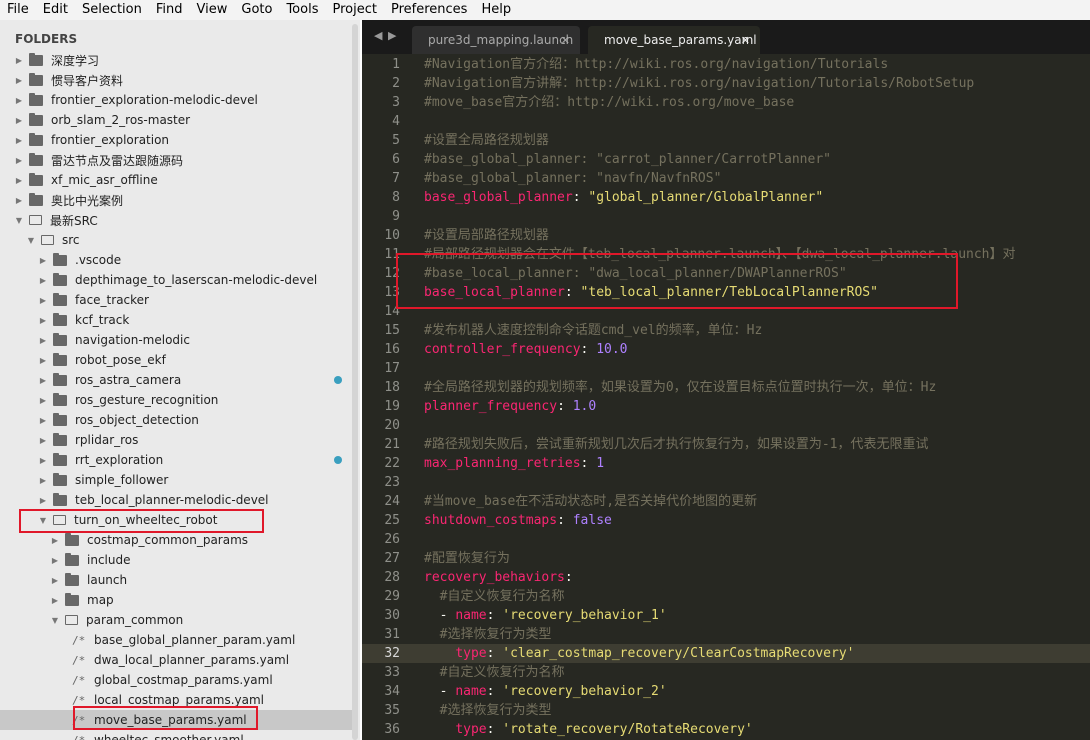  I want to click on folder-item: ▶ include, so click(176, 560).